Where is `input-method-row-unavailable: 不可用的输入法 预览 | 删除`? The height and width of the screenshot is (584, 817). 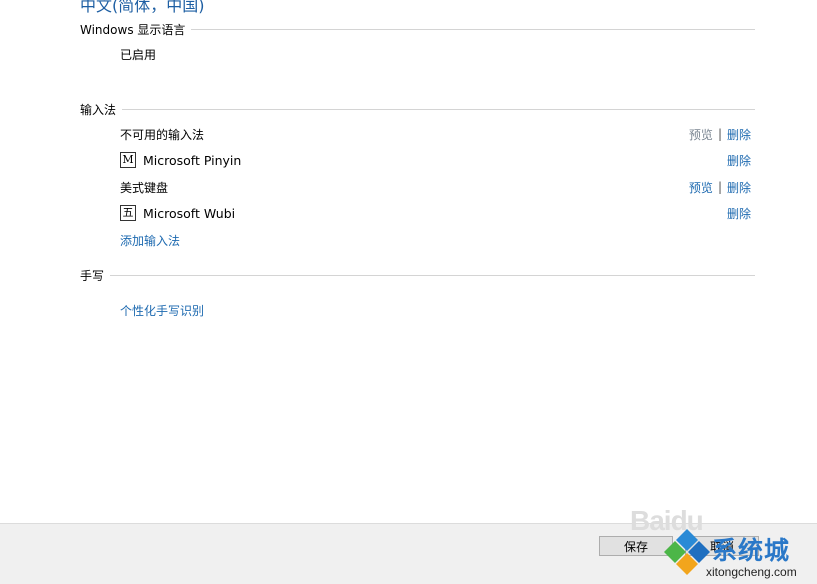
input-method-row-unavailable: 不可用的输入法 预览 | 删除 is located at coordinates (435, 134).